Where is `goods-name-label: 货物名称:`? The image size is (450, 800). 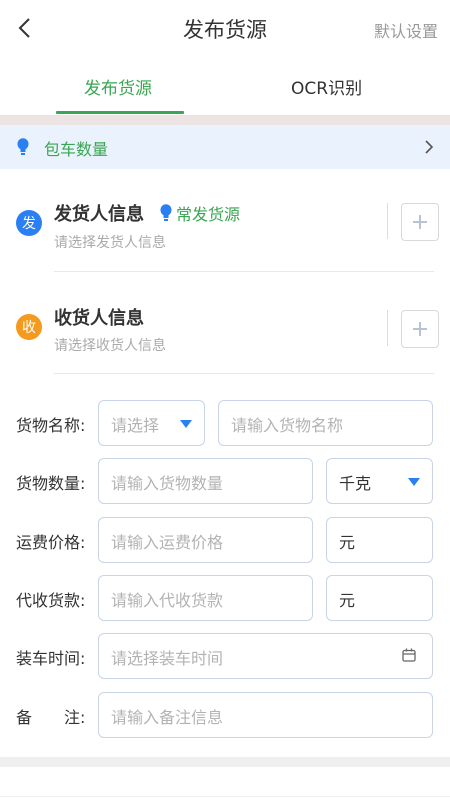 goods-name-label: 货物名称: is located at coordinates (51, 425).